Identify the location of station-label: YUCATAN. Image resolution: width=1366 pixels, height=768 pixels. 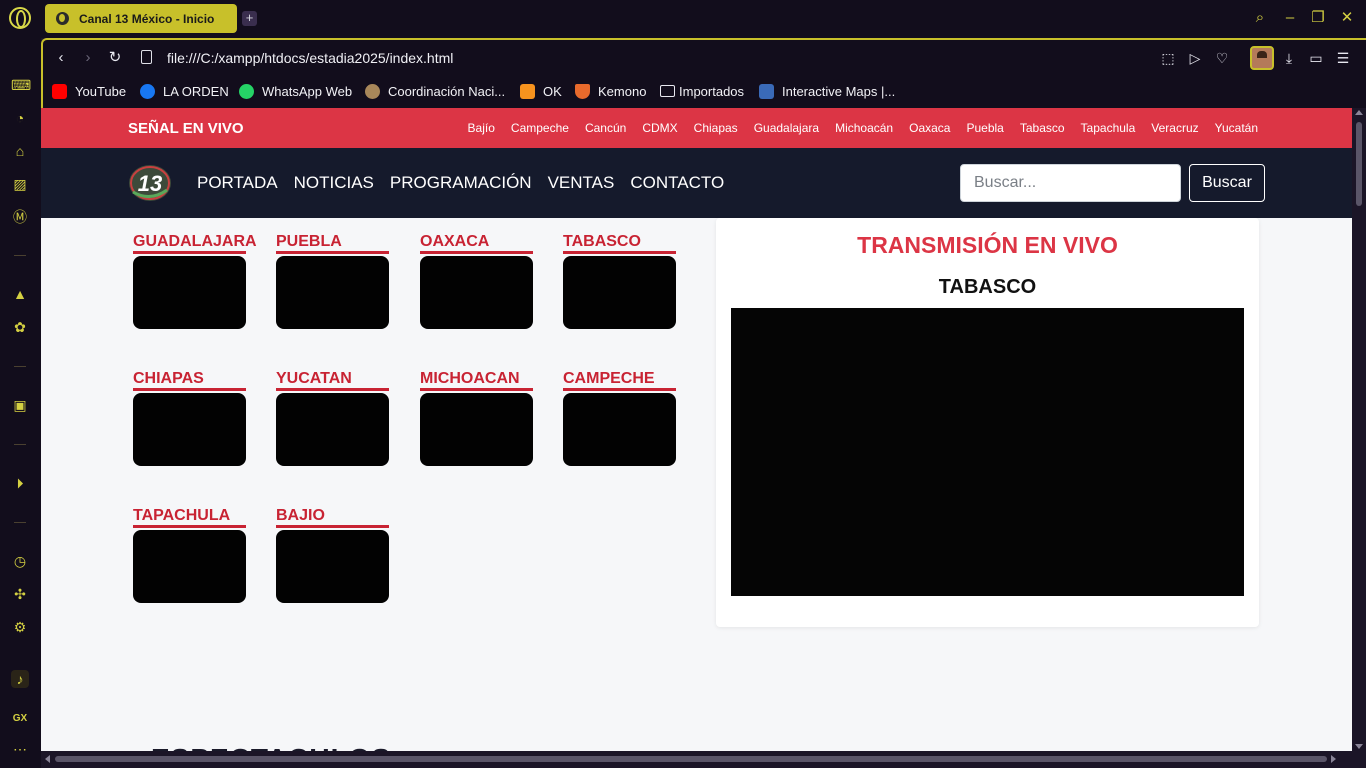
(332, 380).